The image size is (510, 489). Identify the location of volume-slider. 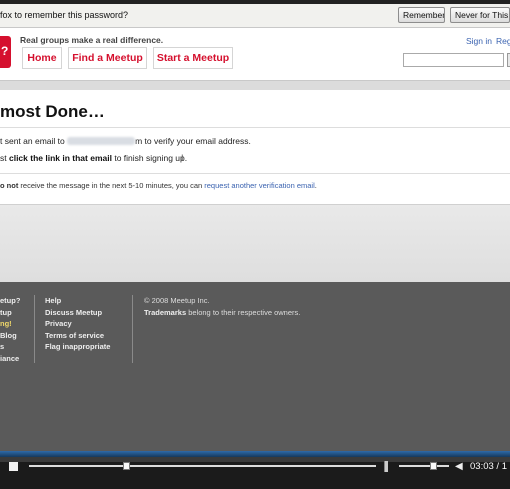
(424, 466).